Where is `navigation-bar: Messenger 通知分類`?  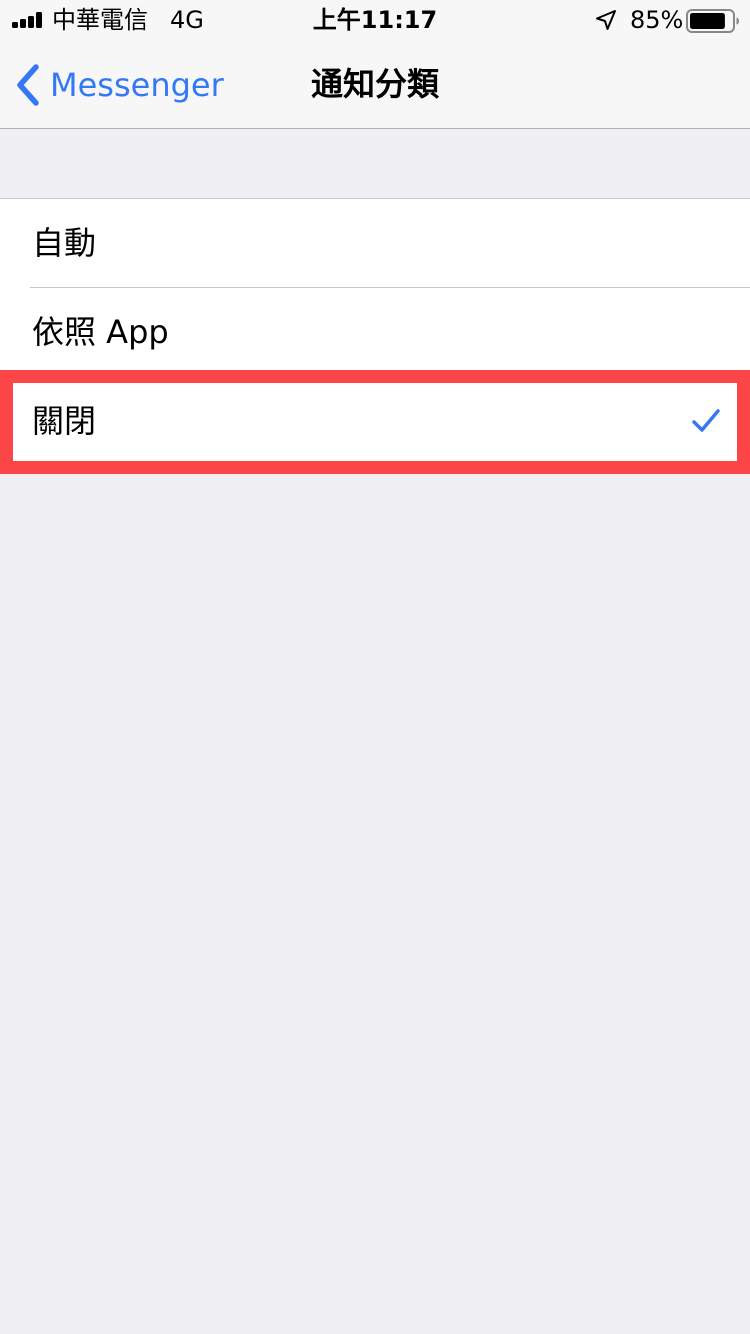
navigation-bar: Messenger 通知分類 is located at coordinates (375, 84).